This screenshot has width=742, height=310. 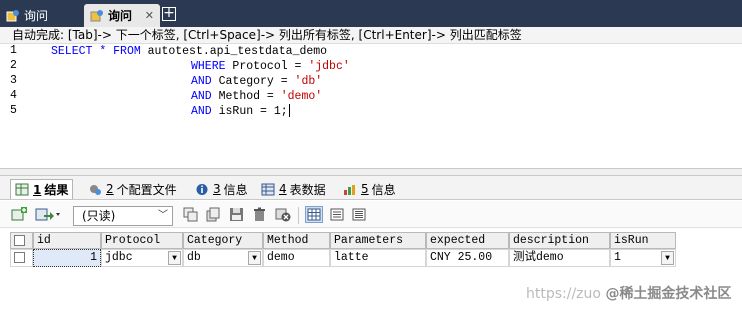 I want to click on row-select-cell, so click(x=21, y=258).